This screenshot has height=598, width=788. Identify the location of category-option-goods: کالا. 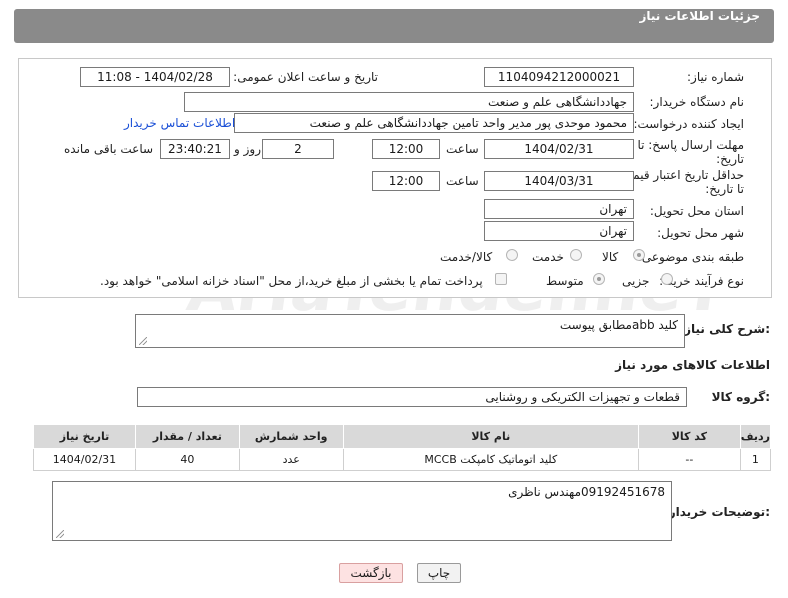
(610, 257).